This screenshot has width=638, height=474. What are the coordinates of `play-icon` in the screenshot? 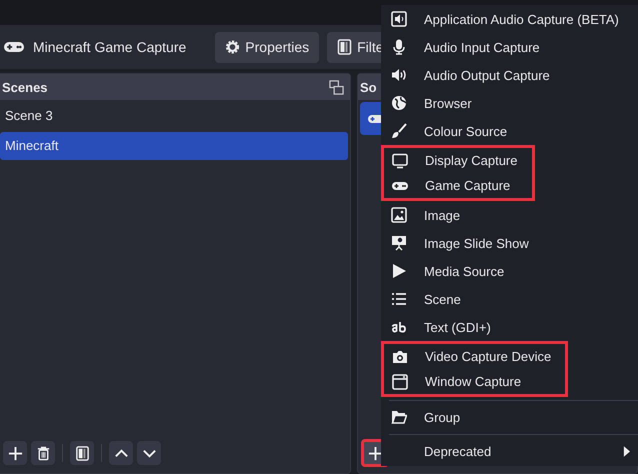 It's located at (399, 271).